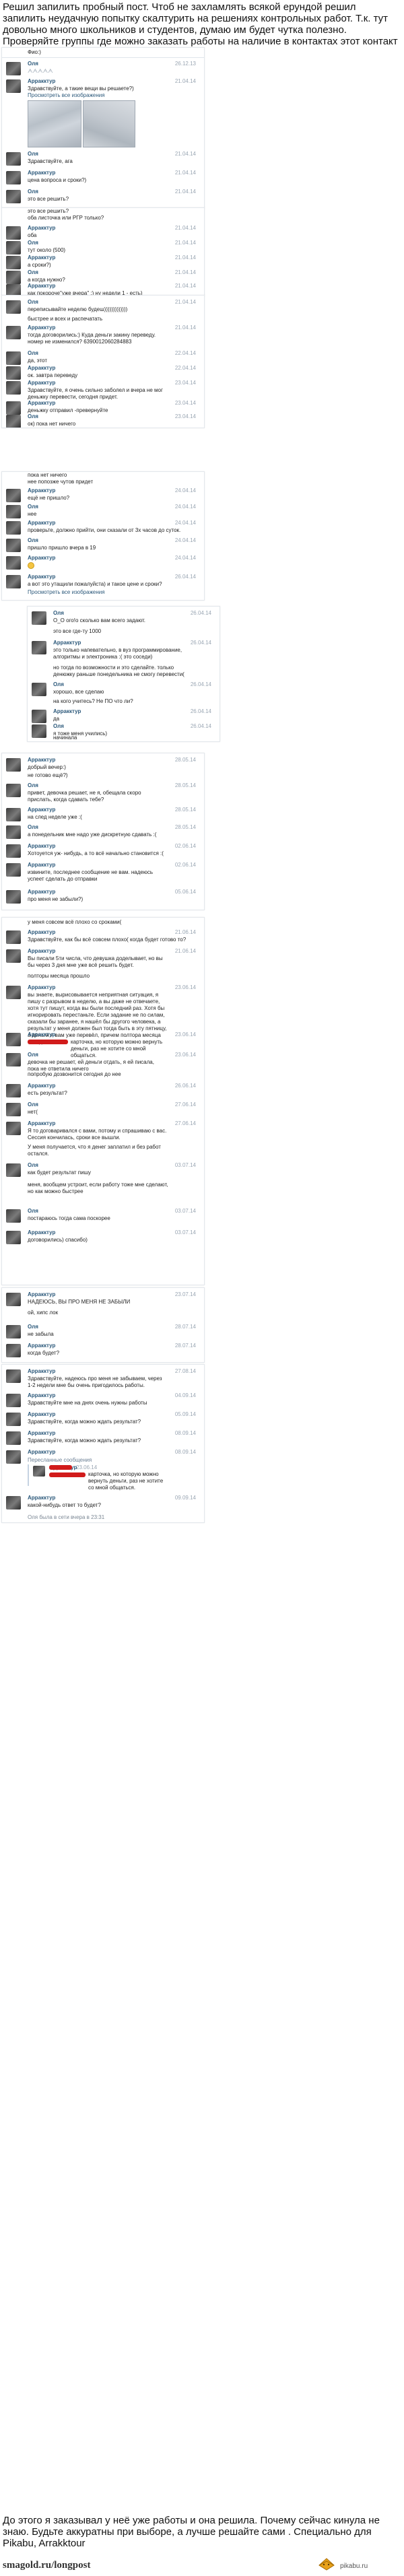  Describe the element at coordinates (60, 1460) in the screenshot. I see `forwarded-messages-label: Пересланные сообщения` at that location.